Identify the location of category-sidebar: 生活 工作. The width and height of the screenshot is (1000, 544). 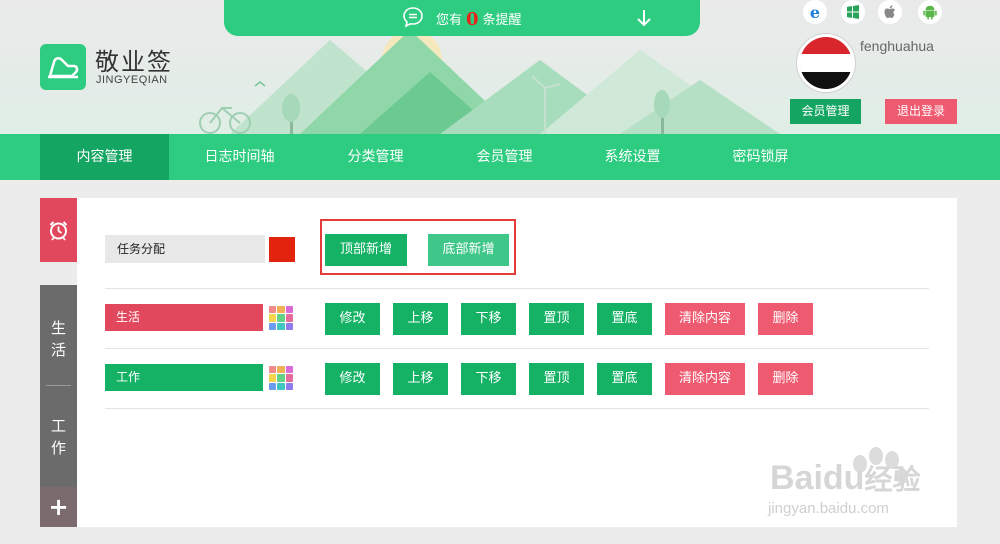
(58, 386).